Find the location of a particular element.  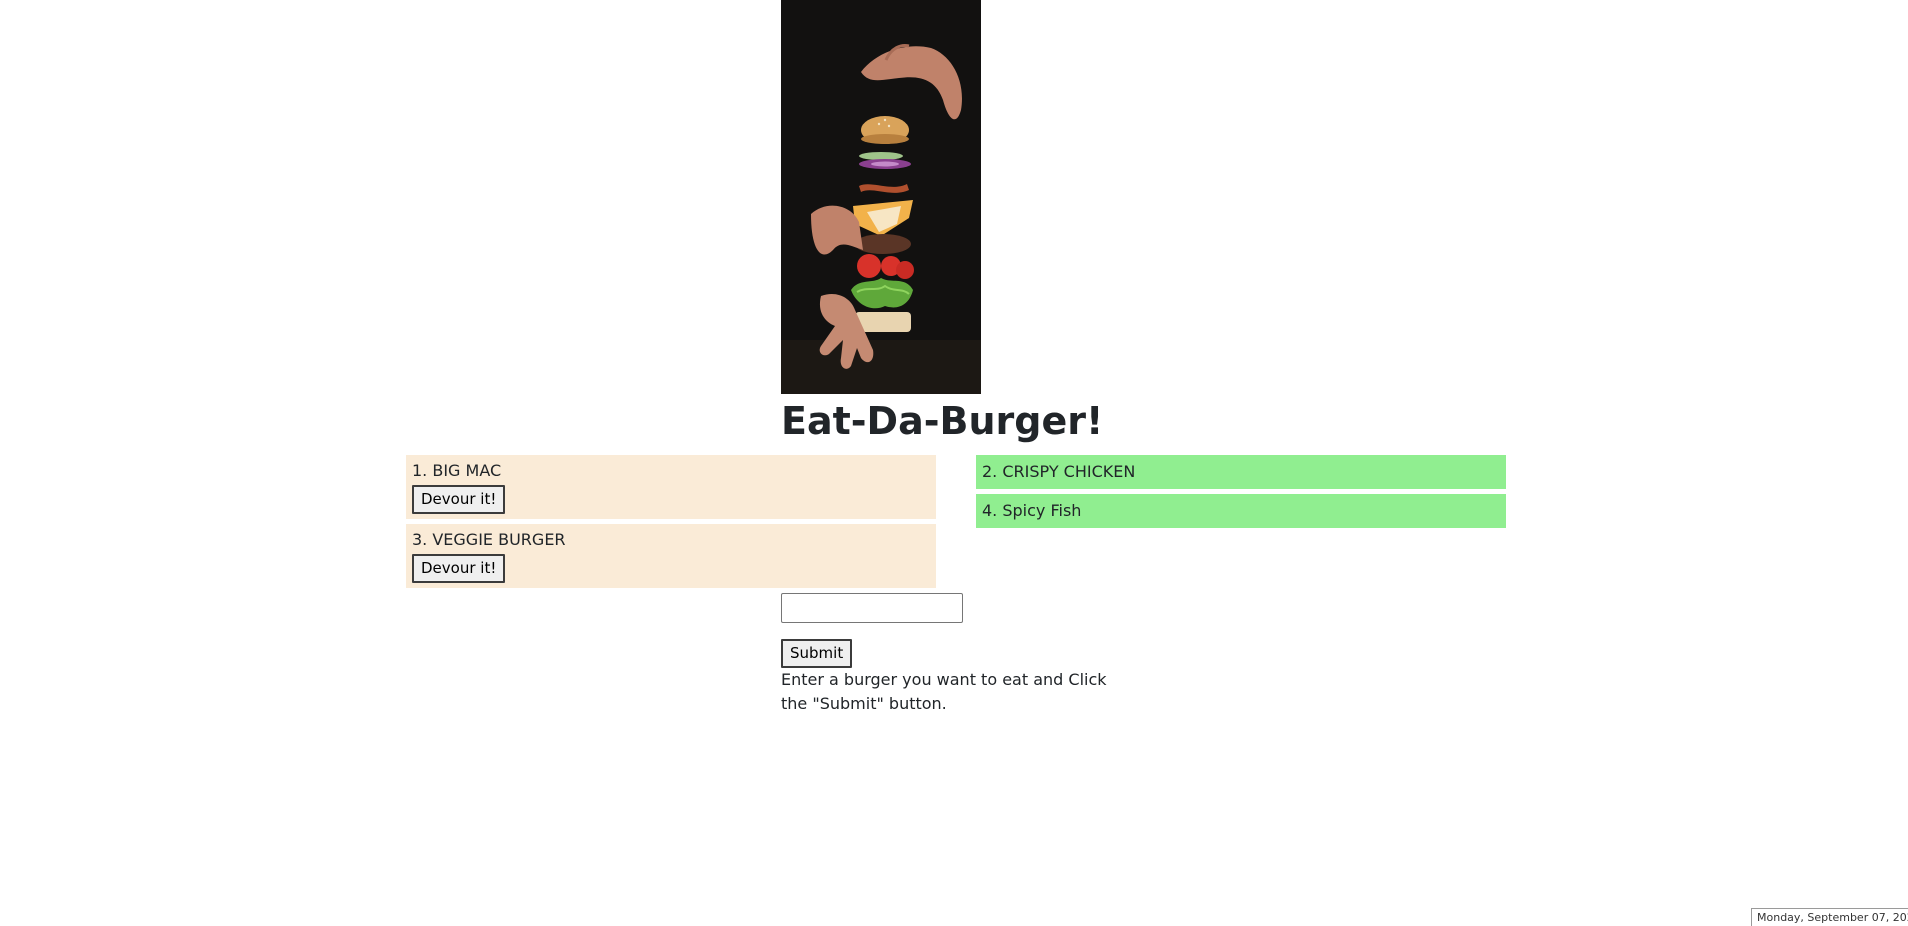

taskbar-date: Monday, September 07, 2020 is located at coordinates (1829, 917).